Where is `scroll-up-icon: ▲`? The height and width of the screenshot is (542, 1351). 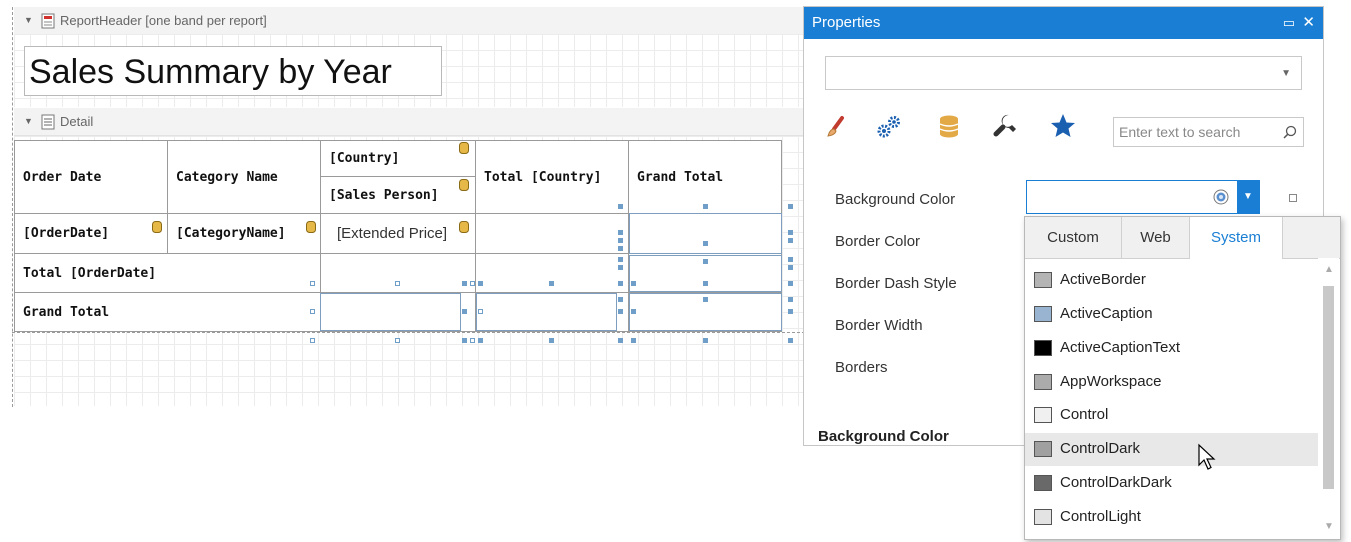 scroll-up-icon: ▲ is located at coordinates (1329, 269).